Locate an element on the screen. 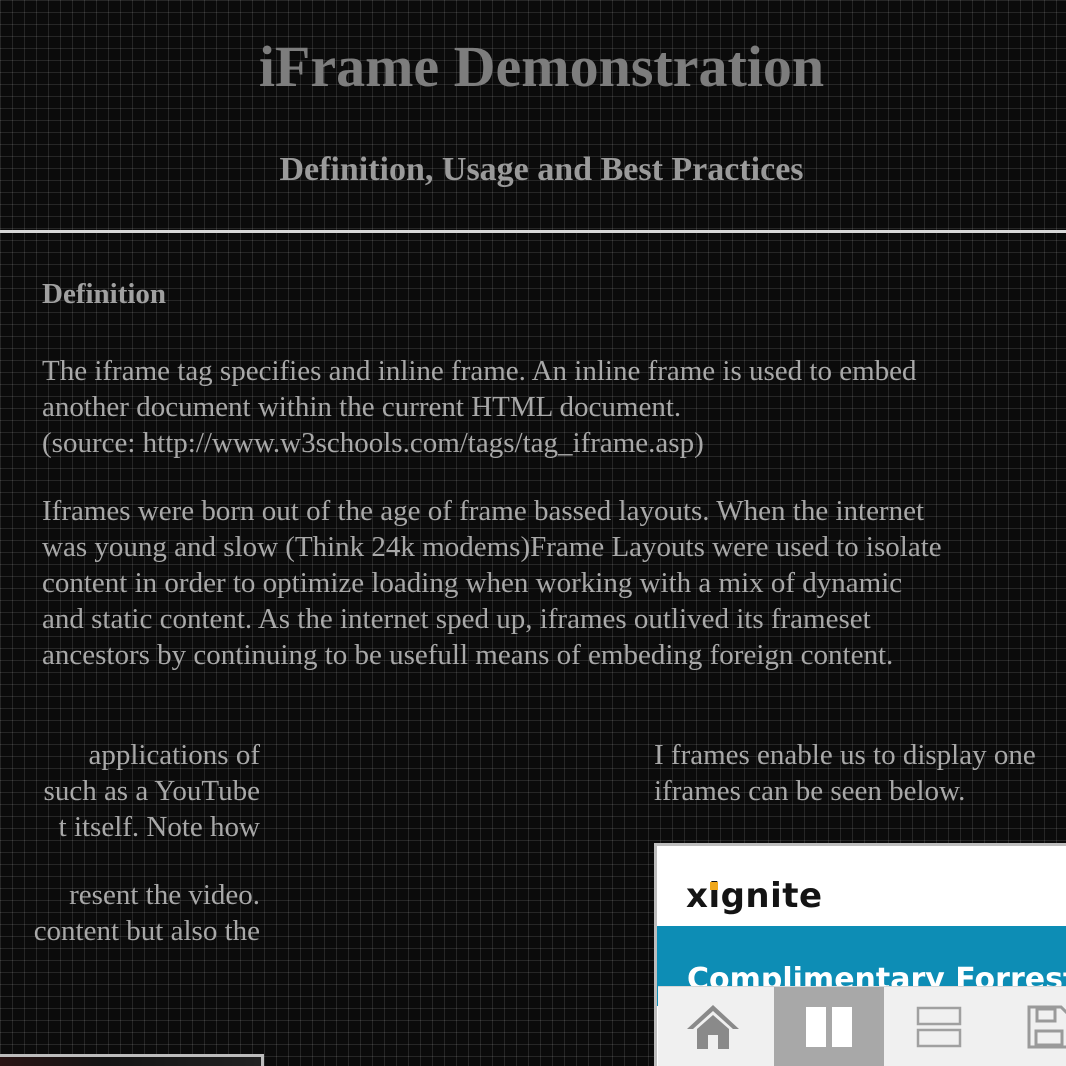 This screenshot has height=1066, width=1066. save-button is located at coordinates (1030, 1026).